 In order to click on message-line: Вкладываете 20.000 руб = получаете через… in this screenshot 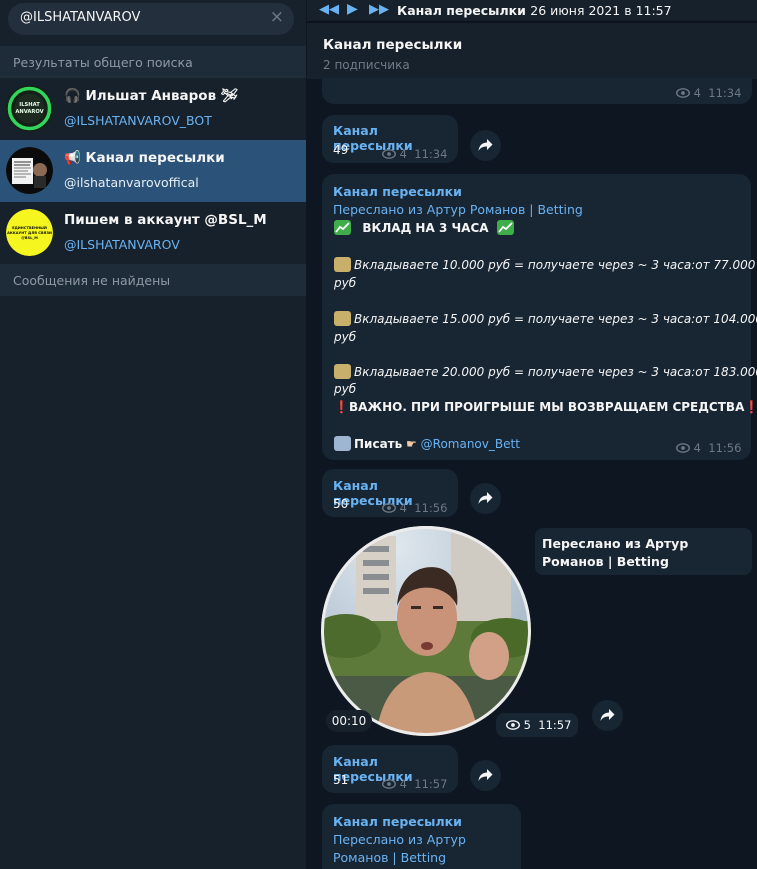, I will do `click(545, 371)`.